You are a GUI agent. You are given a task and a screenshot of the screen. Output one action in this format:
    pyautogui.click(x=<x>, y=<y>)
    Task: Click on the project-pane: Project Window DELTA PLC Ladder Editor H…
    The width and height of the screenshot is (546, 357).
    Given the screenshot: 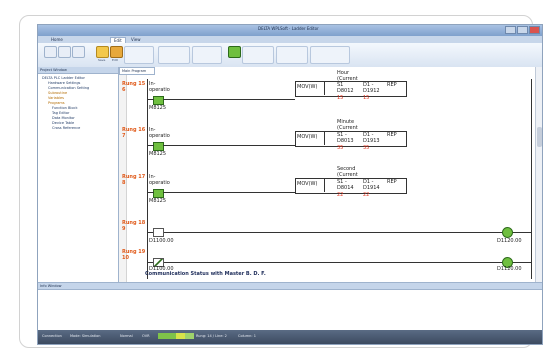 What is the action you would take?
    pyautogui.click(x=78, y=174)
    